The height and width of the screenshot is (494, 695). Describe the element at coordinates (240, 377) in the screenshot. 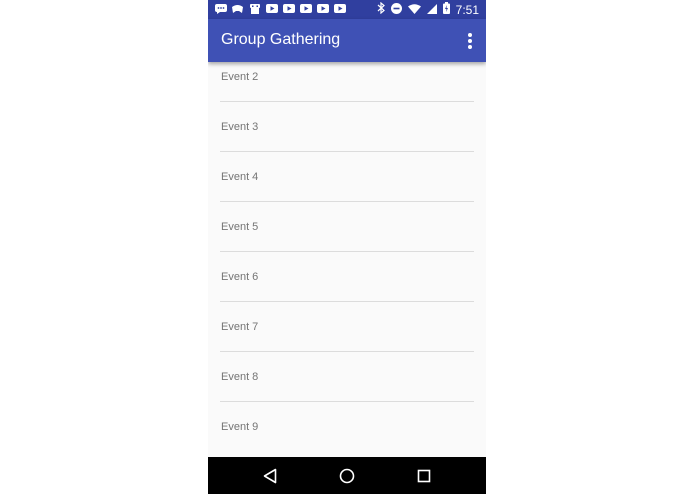

I see `event-label: Event 8` at that location.